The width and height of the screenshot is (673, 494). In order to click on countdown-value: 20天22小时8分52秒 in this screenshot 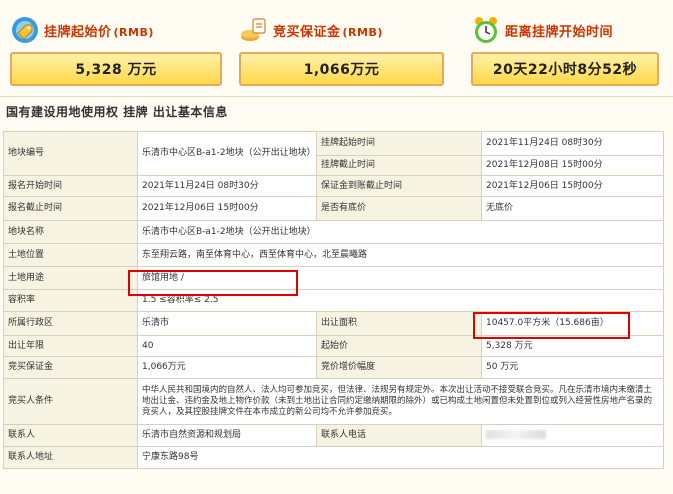, I will do `click(565, 69)`.